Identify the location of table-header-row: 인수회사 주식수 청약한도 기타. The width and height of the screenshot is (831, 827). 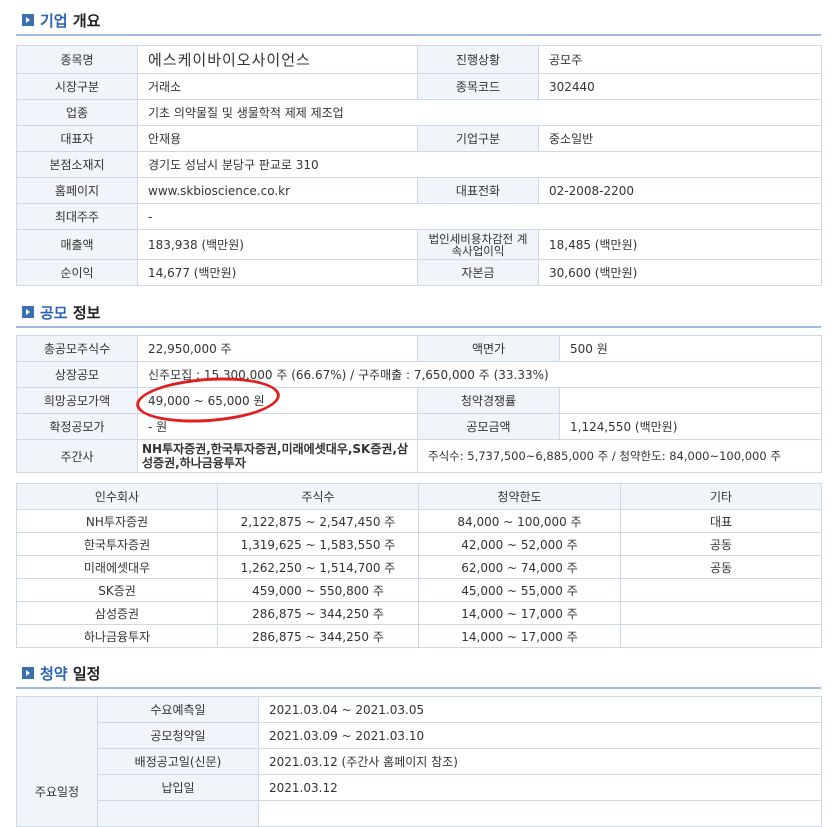
(419, 496).